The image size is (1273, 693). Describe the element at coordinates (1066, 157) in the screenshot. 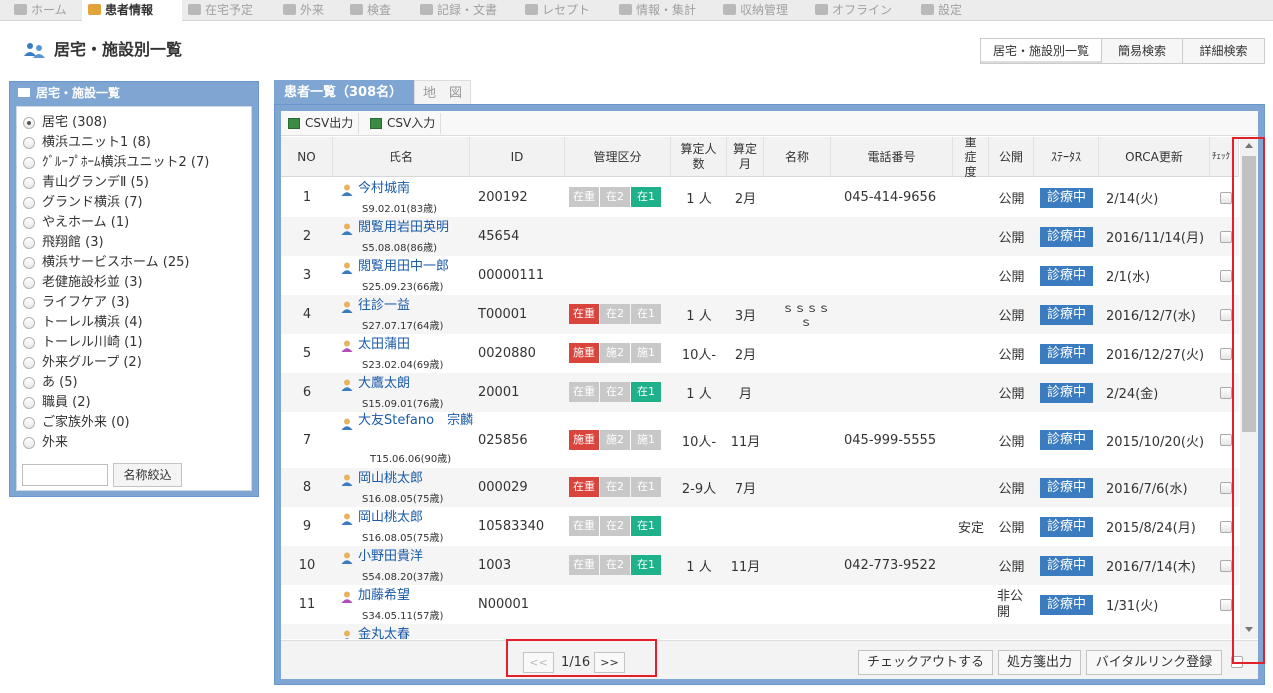

I see `column-header: ｽﾃｰﾀｽ` at that location.